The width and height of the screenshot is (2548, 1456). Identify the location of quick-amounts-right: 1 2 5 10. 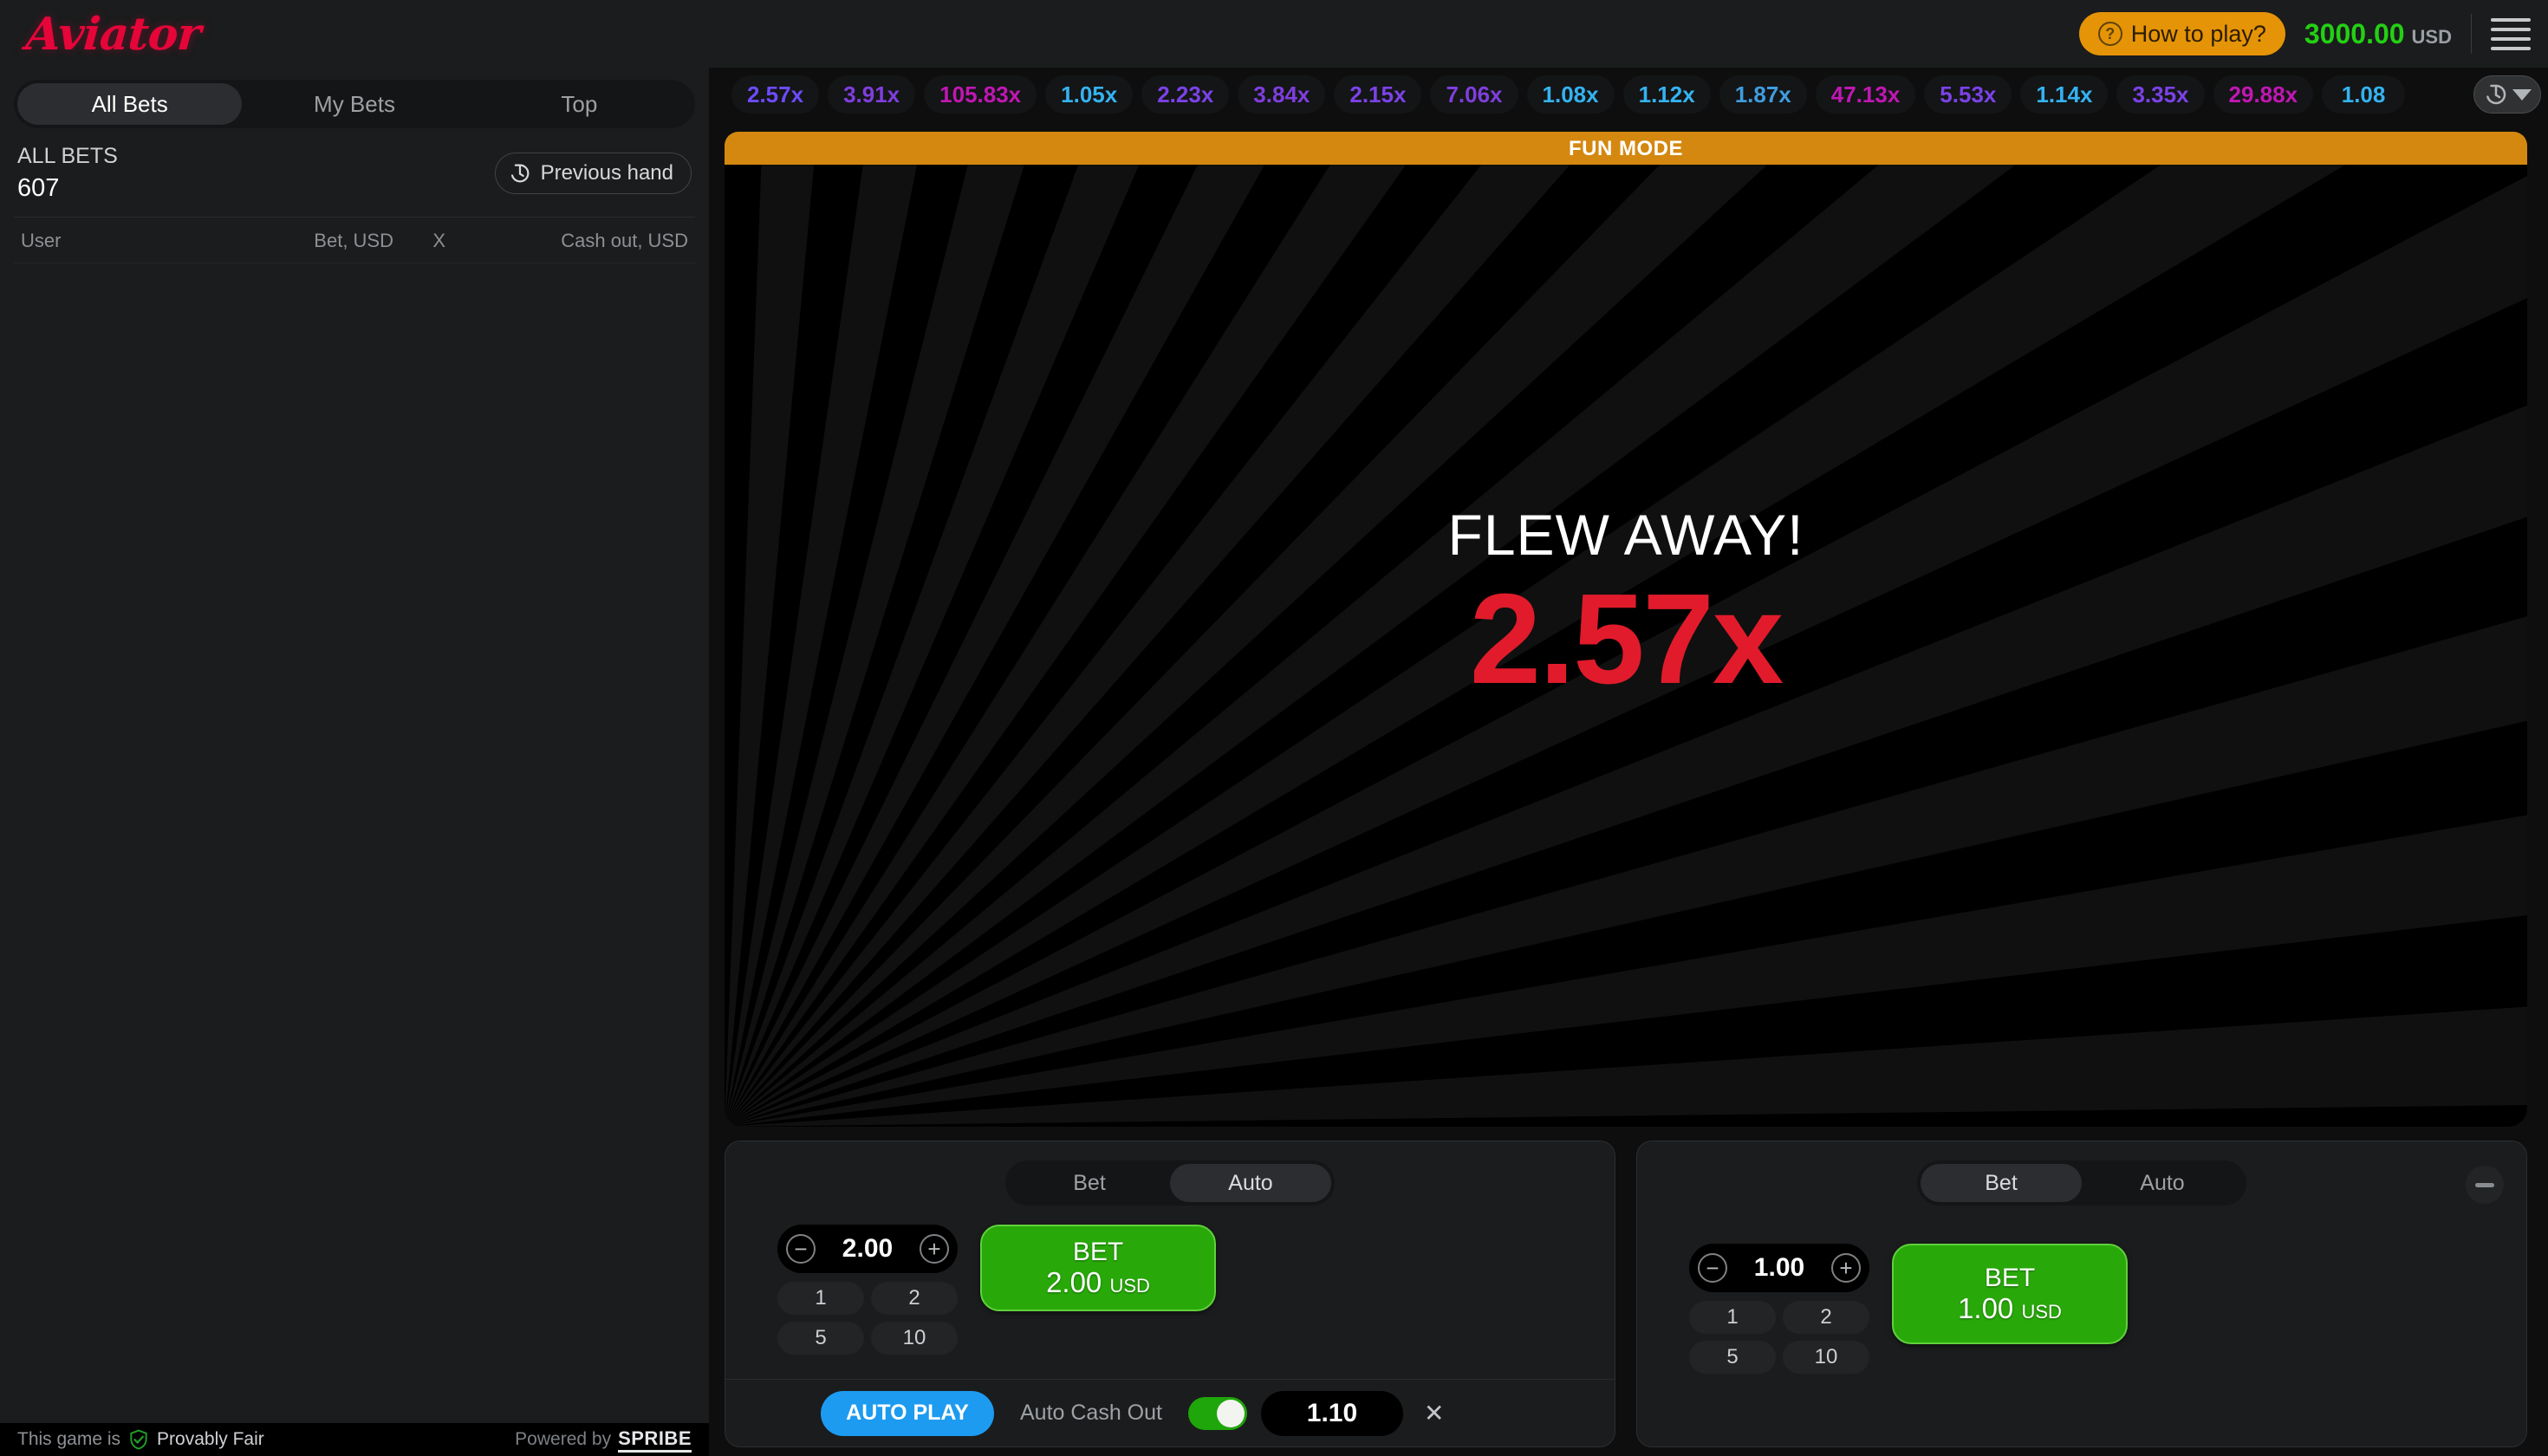
(1779, 1337).